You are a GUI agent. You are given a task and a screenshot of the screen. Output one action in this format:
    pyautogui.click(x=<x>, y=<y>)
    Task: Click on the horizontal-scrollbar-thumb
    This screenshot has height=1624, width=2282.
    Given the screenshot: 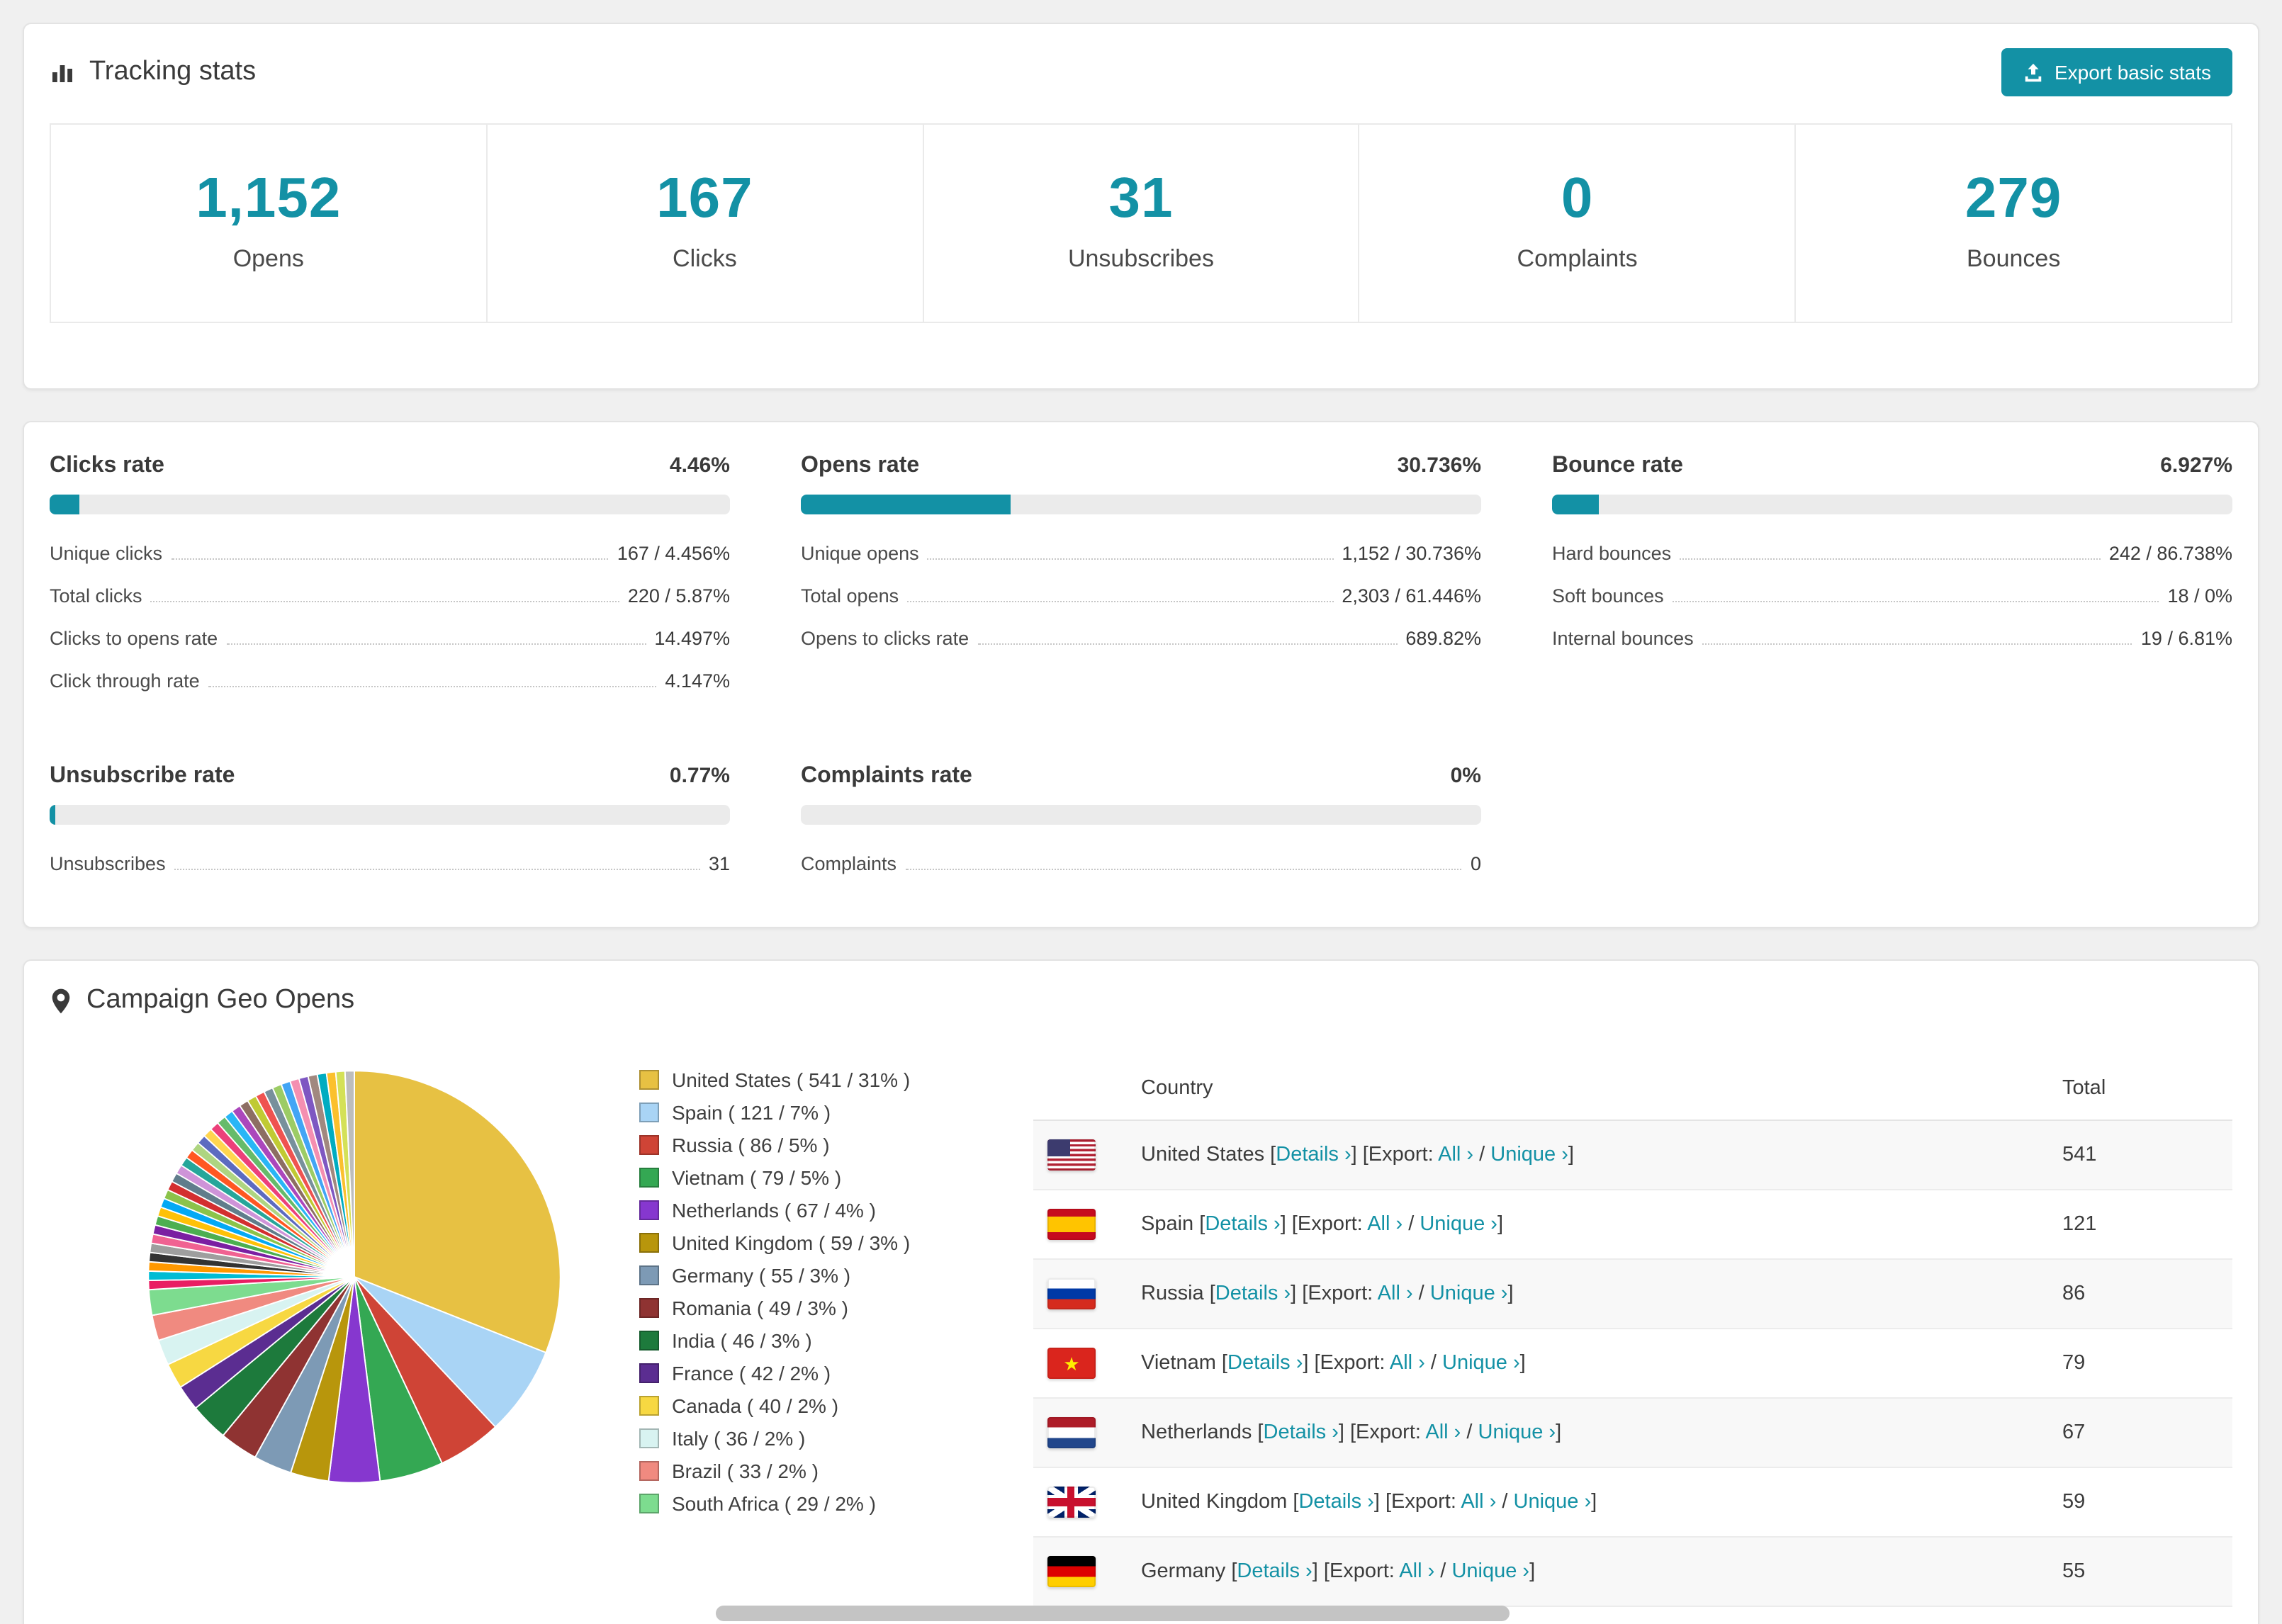 What is the action you would take?
    pyautogui.click(x=1113, y=1613)
    